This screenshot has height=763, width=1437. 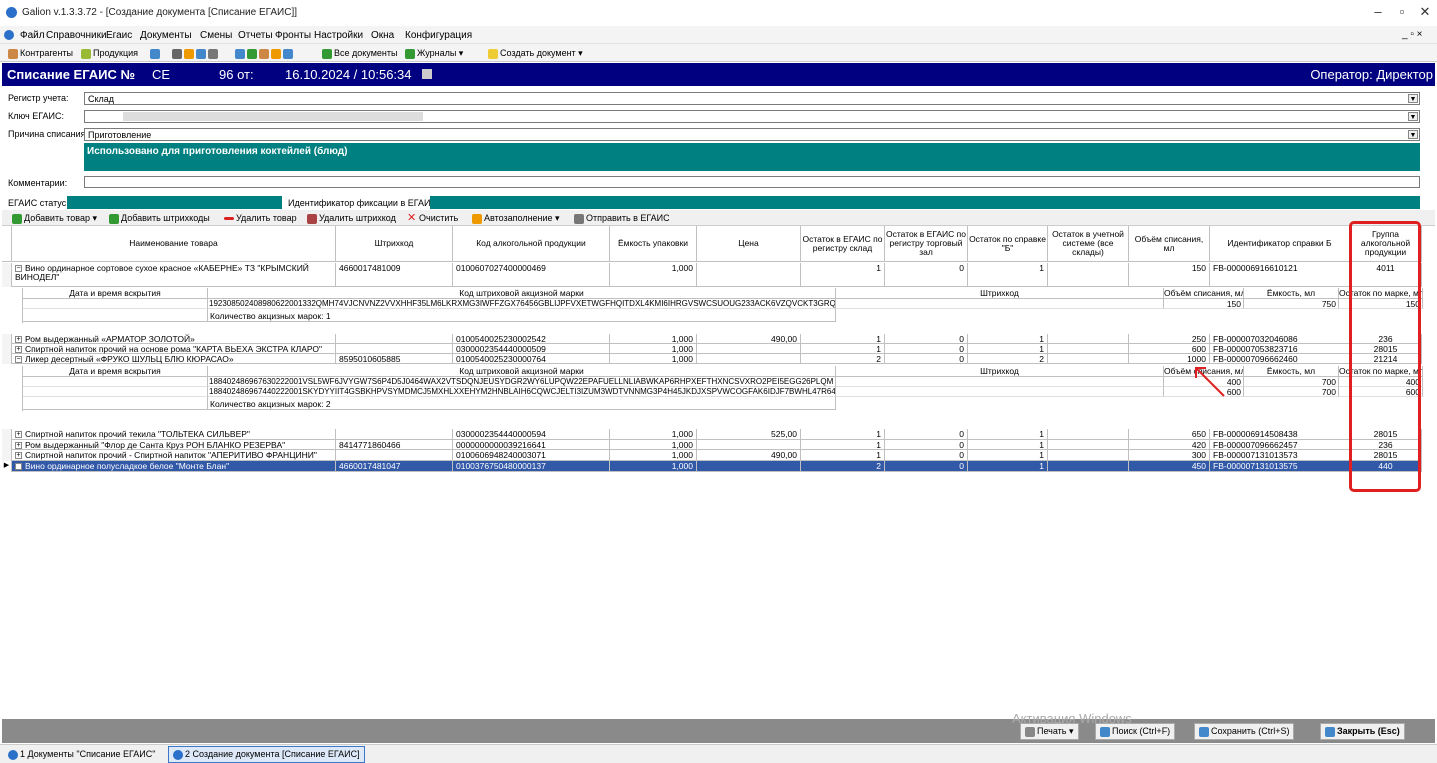 What do you see at coordinates (255, 35) in the screenshot?
I see `menu-reports: Отчеты` at bounding box center [255, 35].